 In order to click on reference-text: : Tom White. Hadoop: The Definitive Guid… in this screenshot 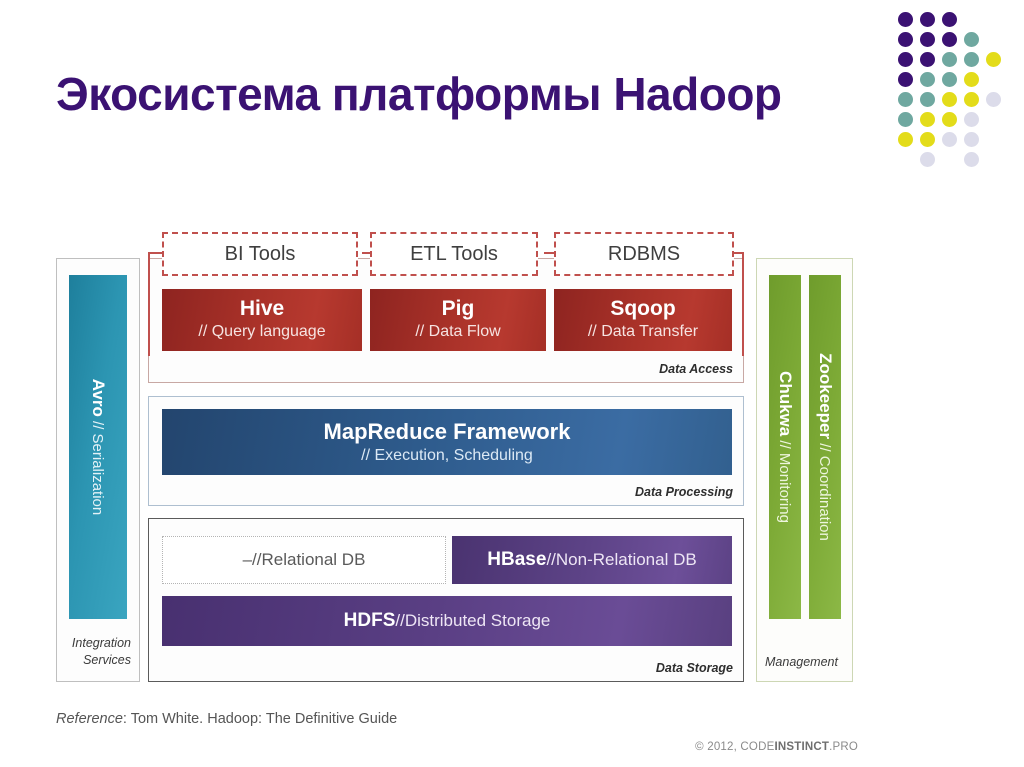, I will do `click(260, 719)`.